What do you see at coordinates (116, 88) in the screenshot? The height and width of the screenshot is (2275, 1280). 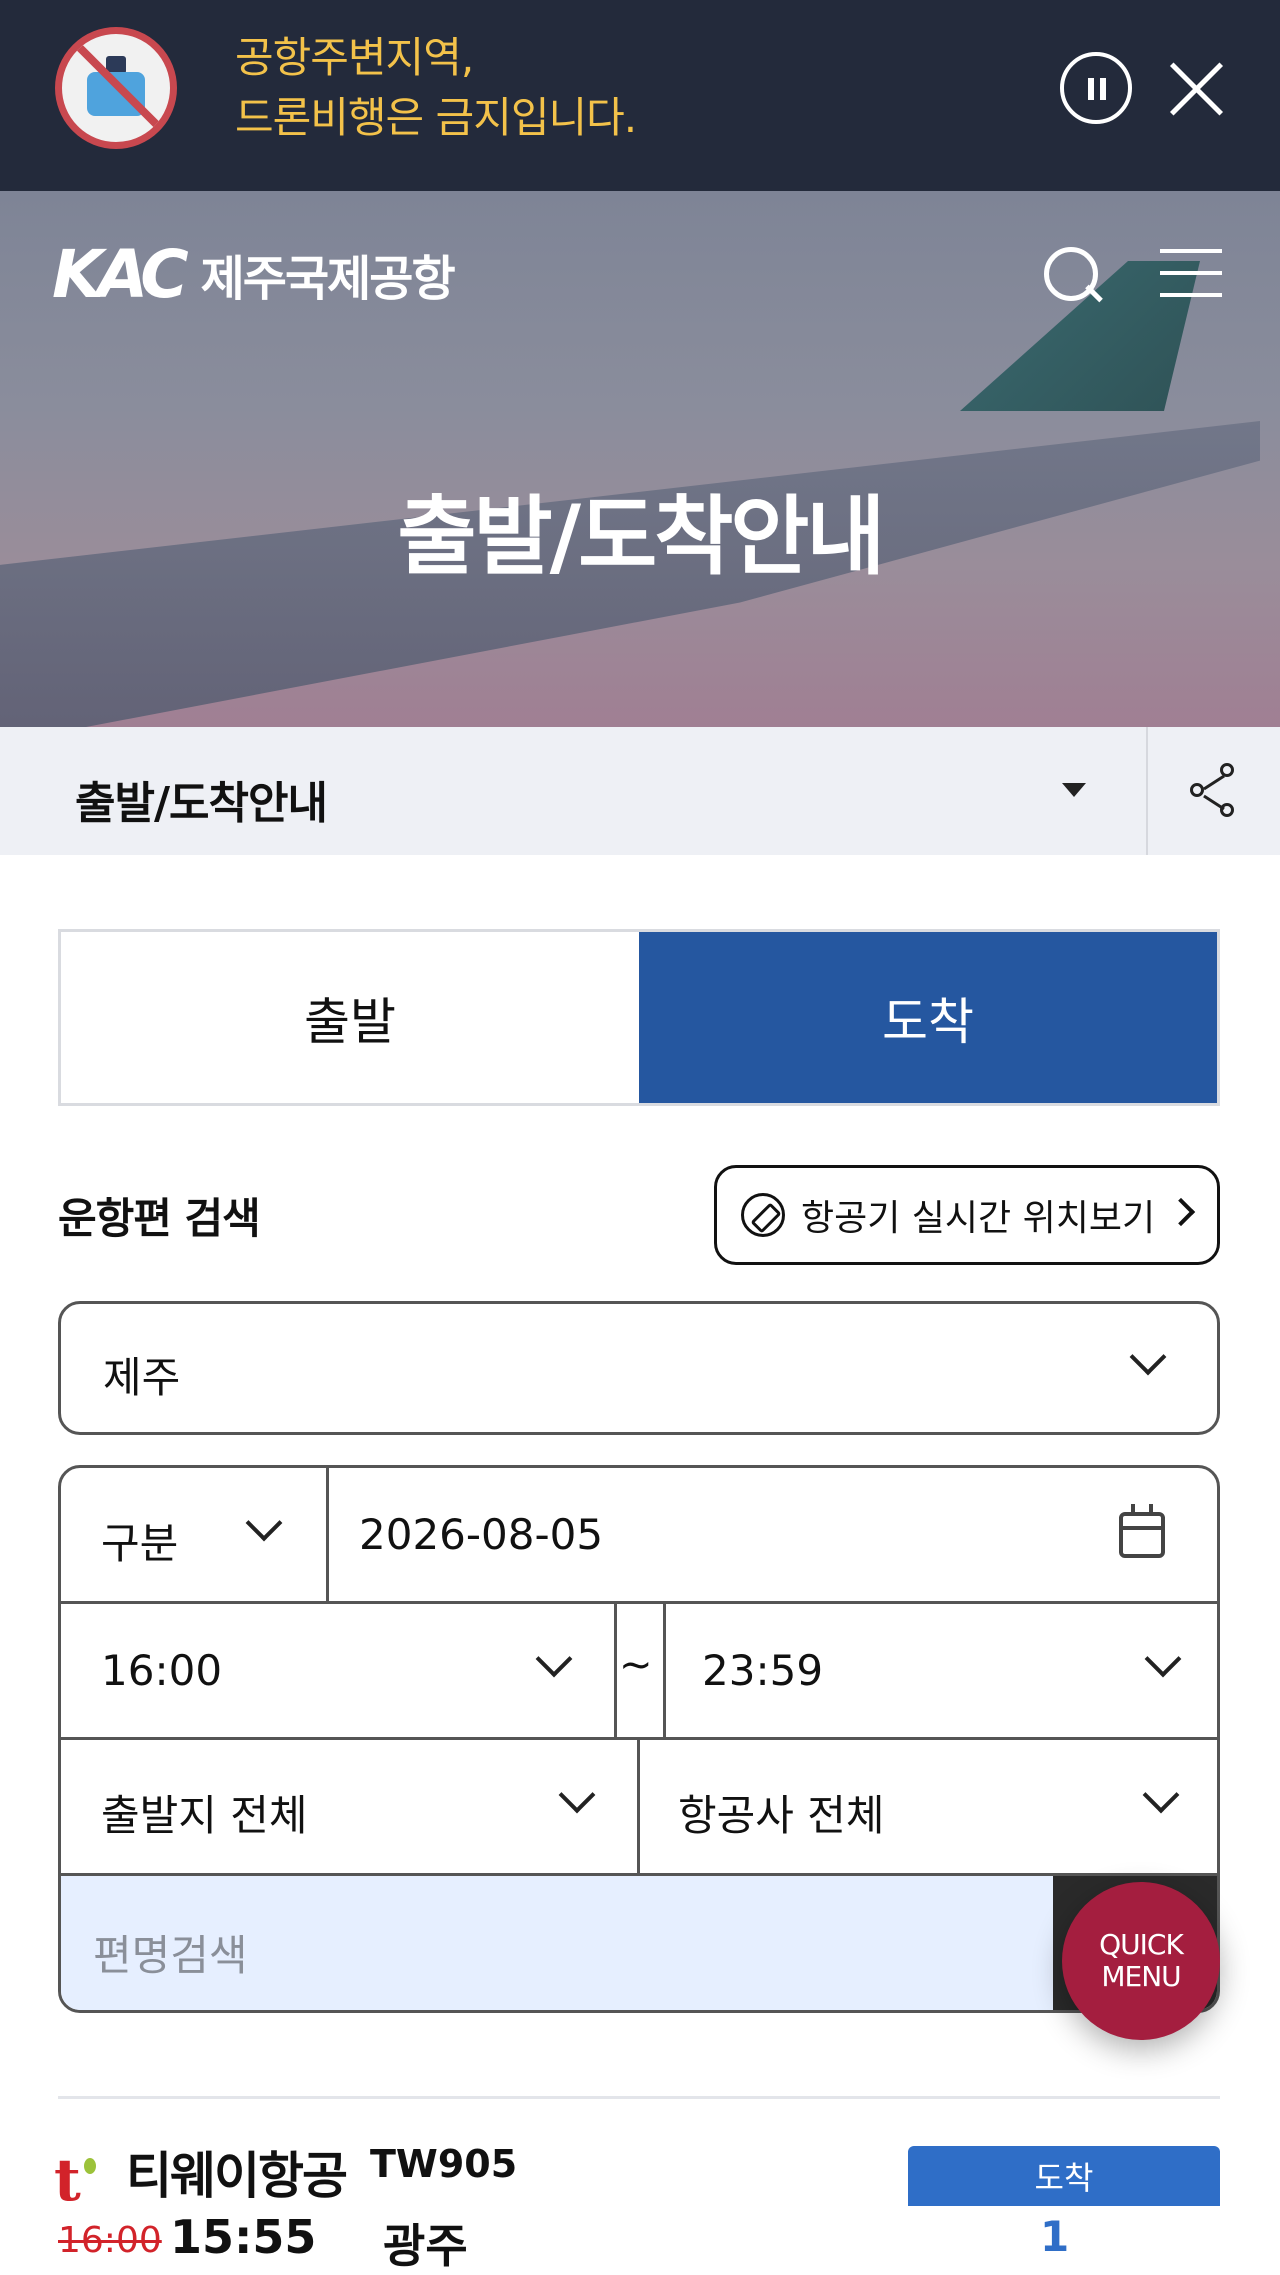 I see `no-drone-icon` at bounding box center [116, 88].